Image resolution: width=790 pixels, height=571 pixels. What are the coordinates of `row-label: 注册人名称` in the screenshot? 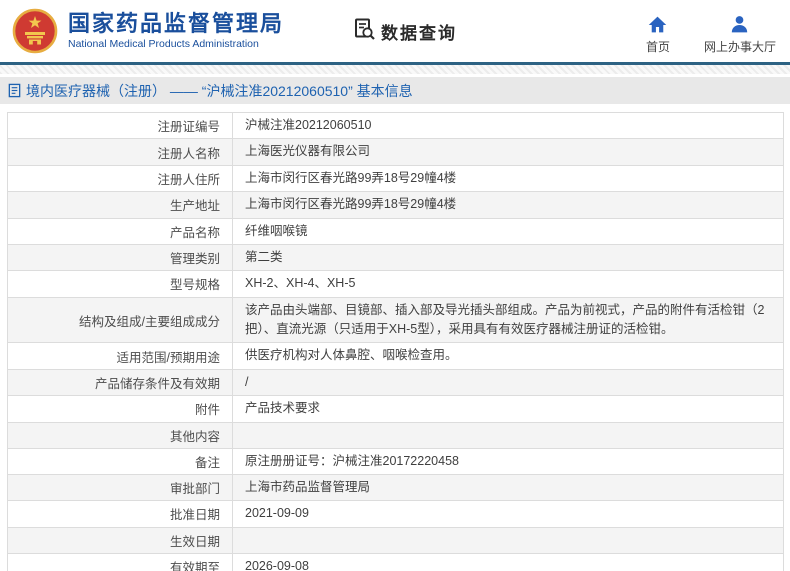 It's located at (120, 152).